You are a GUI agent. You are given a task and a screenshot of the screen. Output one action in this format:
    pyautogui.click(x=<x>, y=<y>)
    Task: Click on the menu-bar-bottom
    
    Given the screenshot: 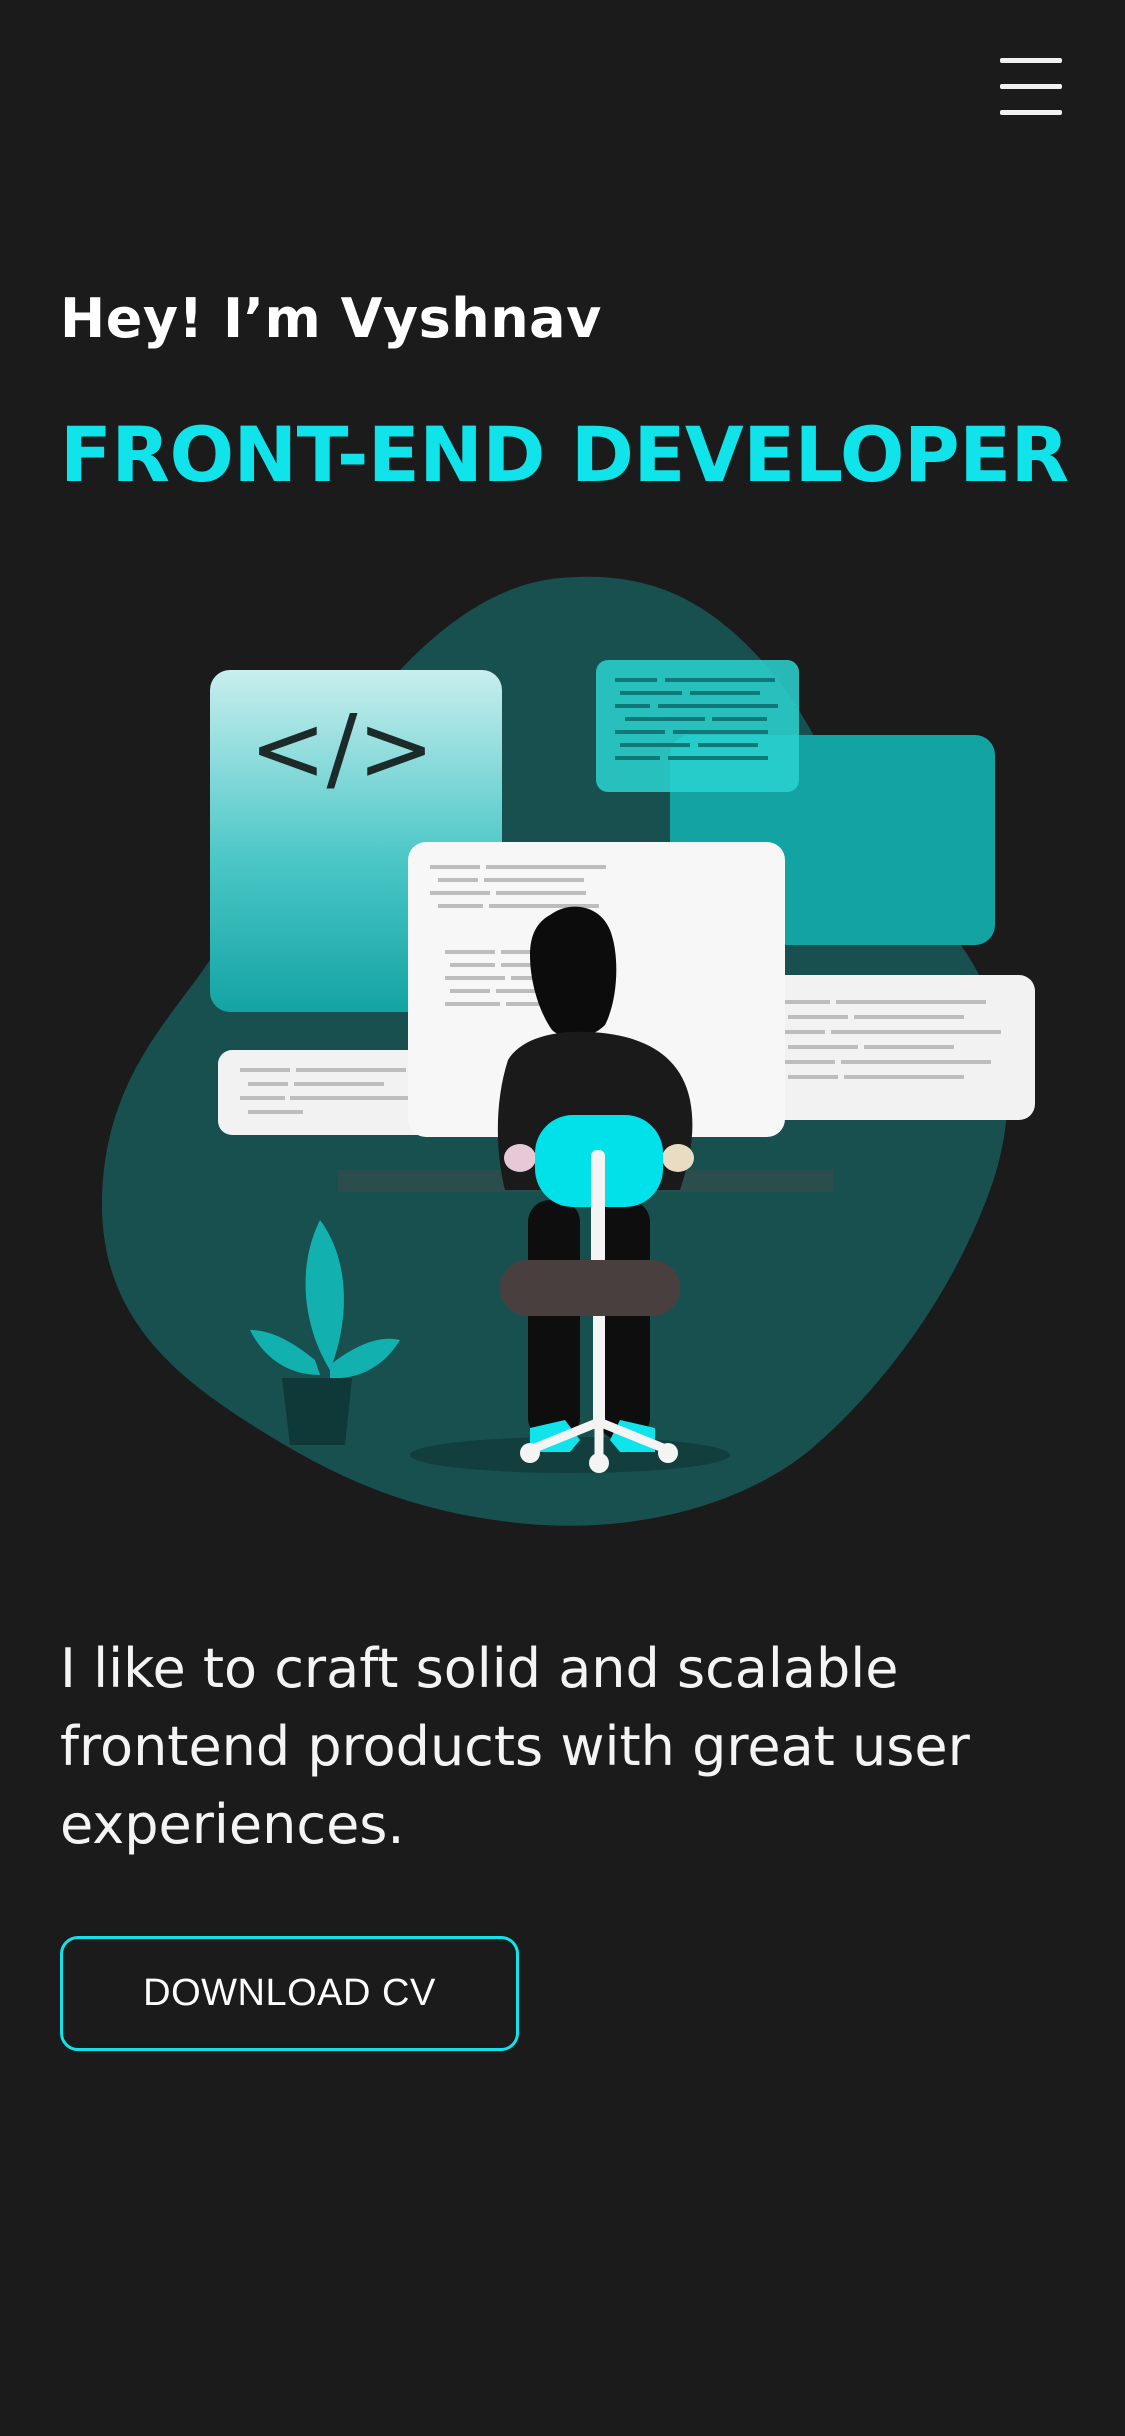 What is the action you would take?
    pyautogui.click(x=1031, y=112)
    